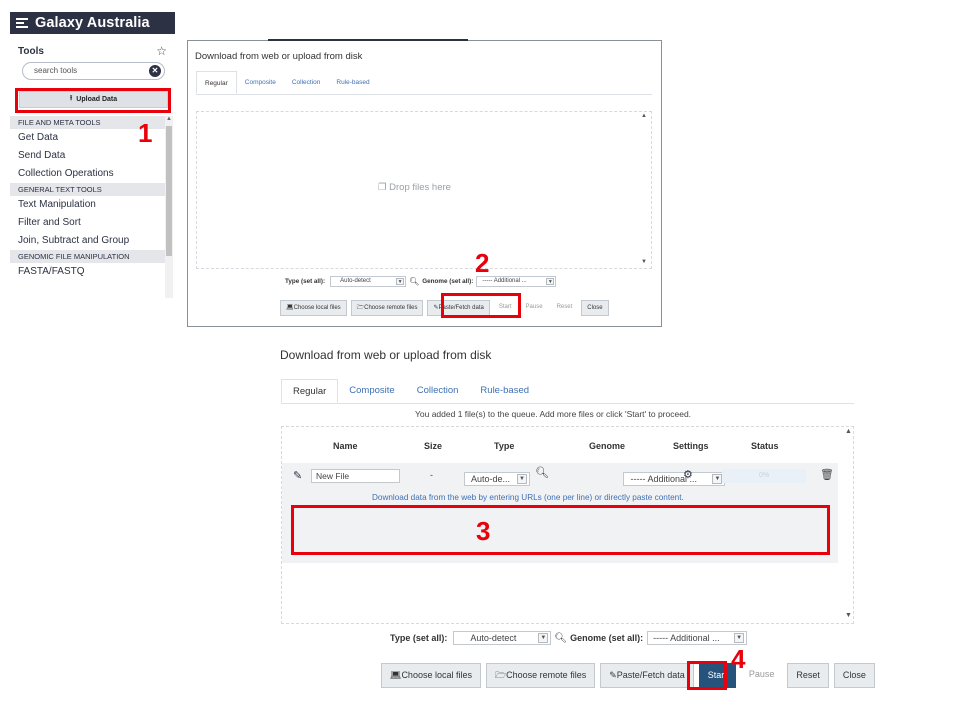 This screenshot has width=960, height=720. I want to click on tools-title: Tools, so click(31, 51).